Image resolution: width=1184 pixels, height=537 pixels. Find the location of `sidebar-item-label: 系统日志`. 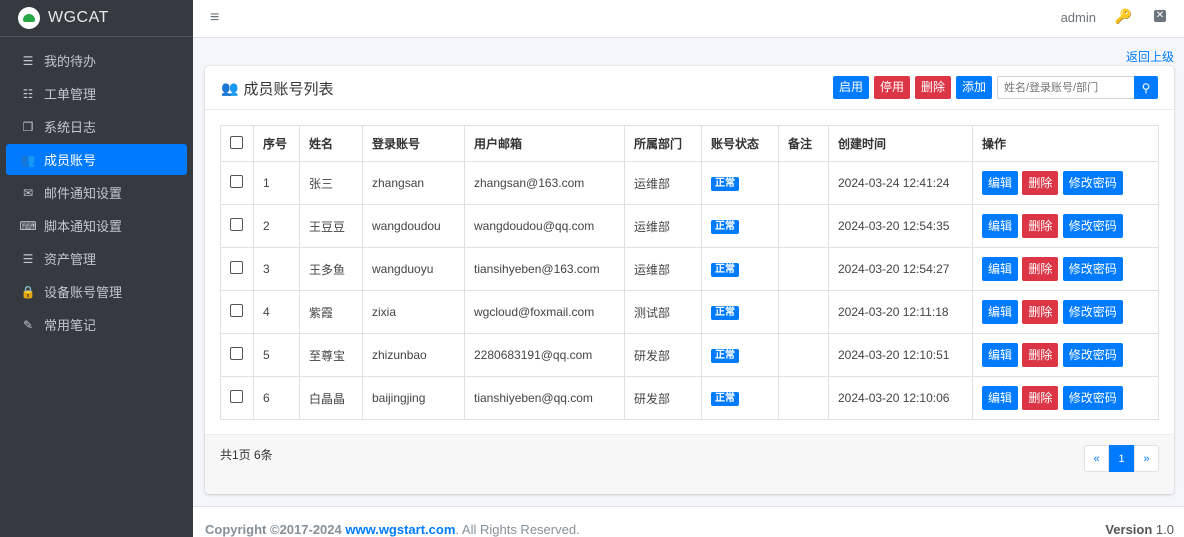

sidebar-item-label: 系统日志 is located at coordinates (70, 127).